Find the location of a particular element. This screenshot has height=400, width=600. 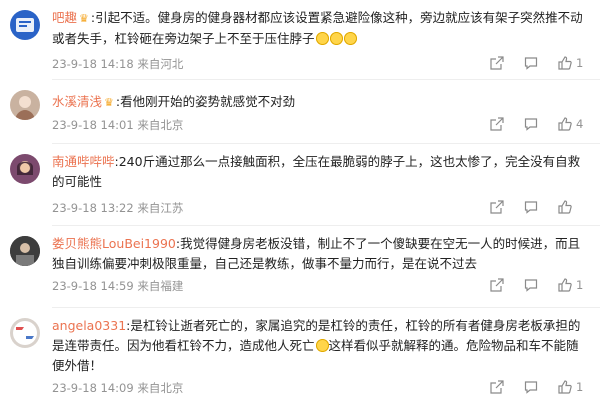

comment-meta: 23-9-18 14:01 来自北京 is located at coordinates (117, 125).